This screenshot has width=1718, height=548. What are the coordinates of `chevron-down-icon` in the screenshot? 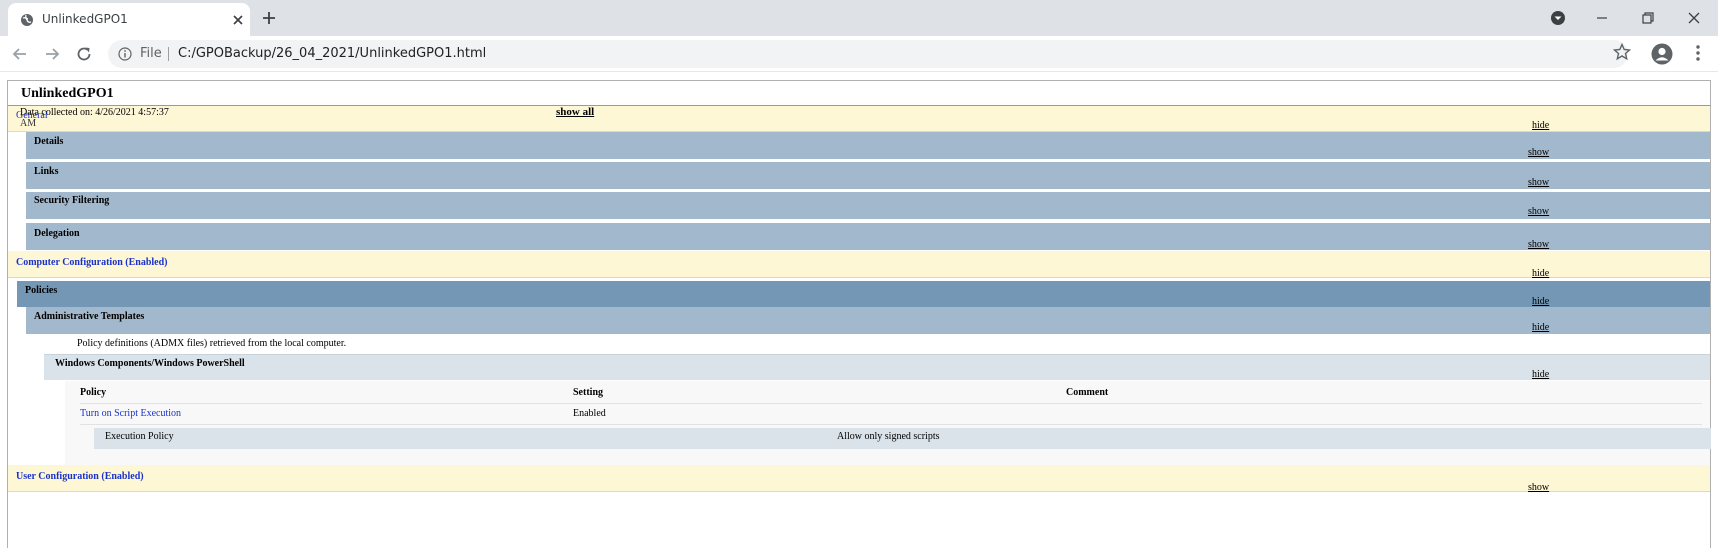 It's located at (1558, 18).